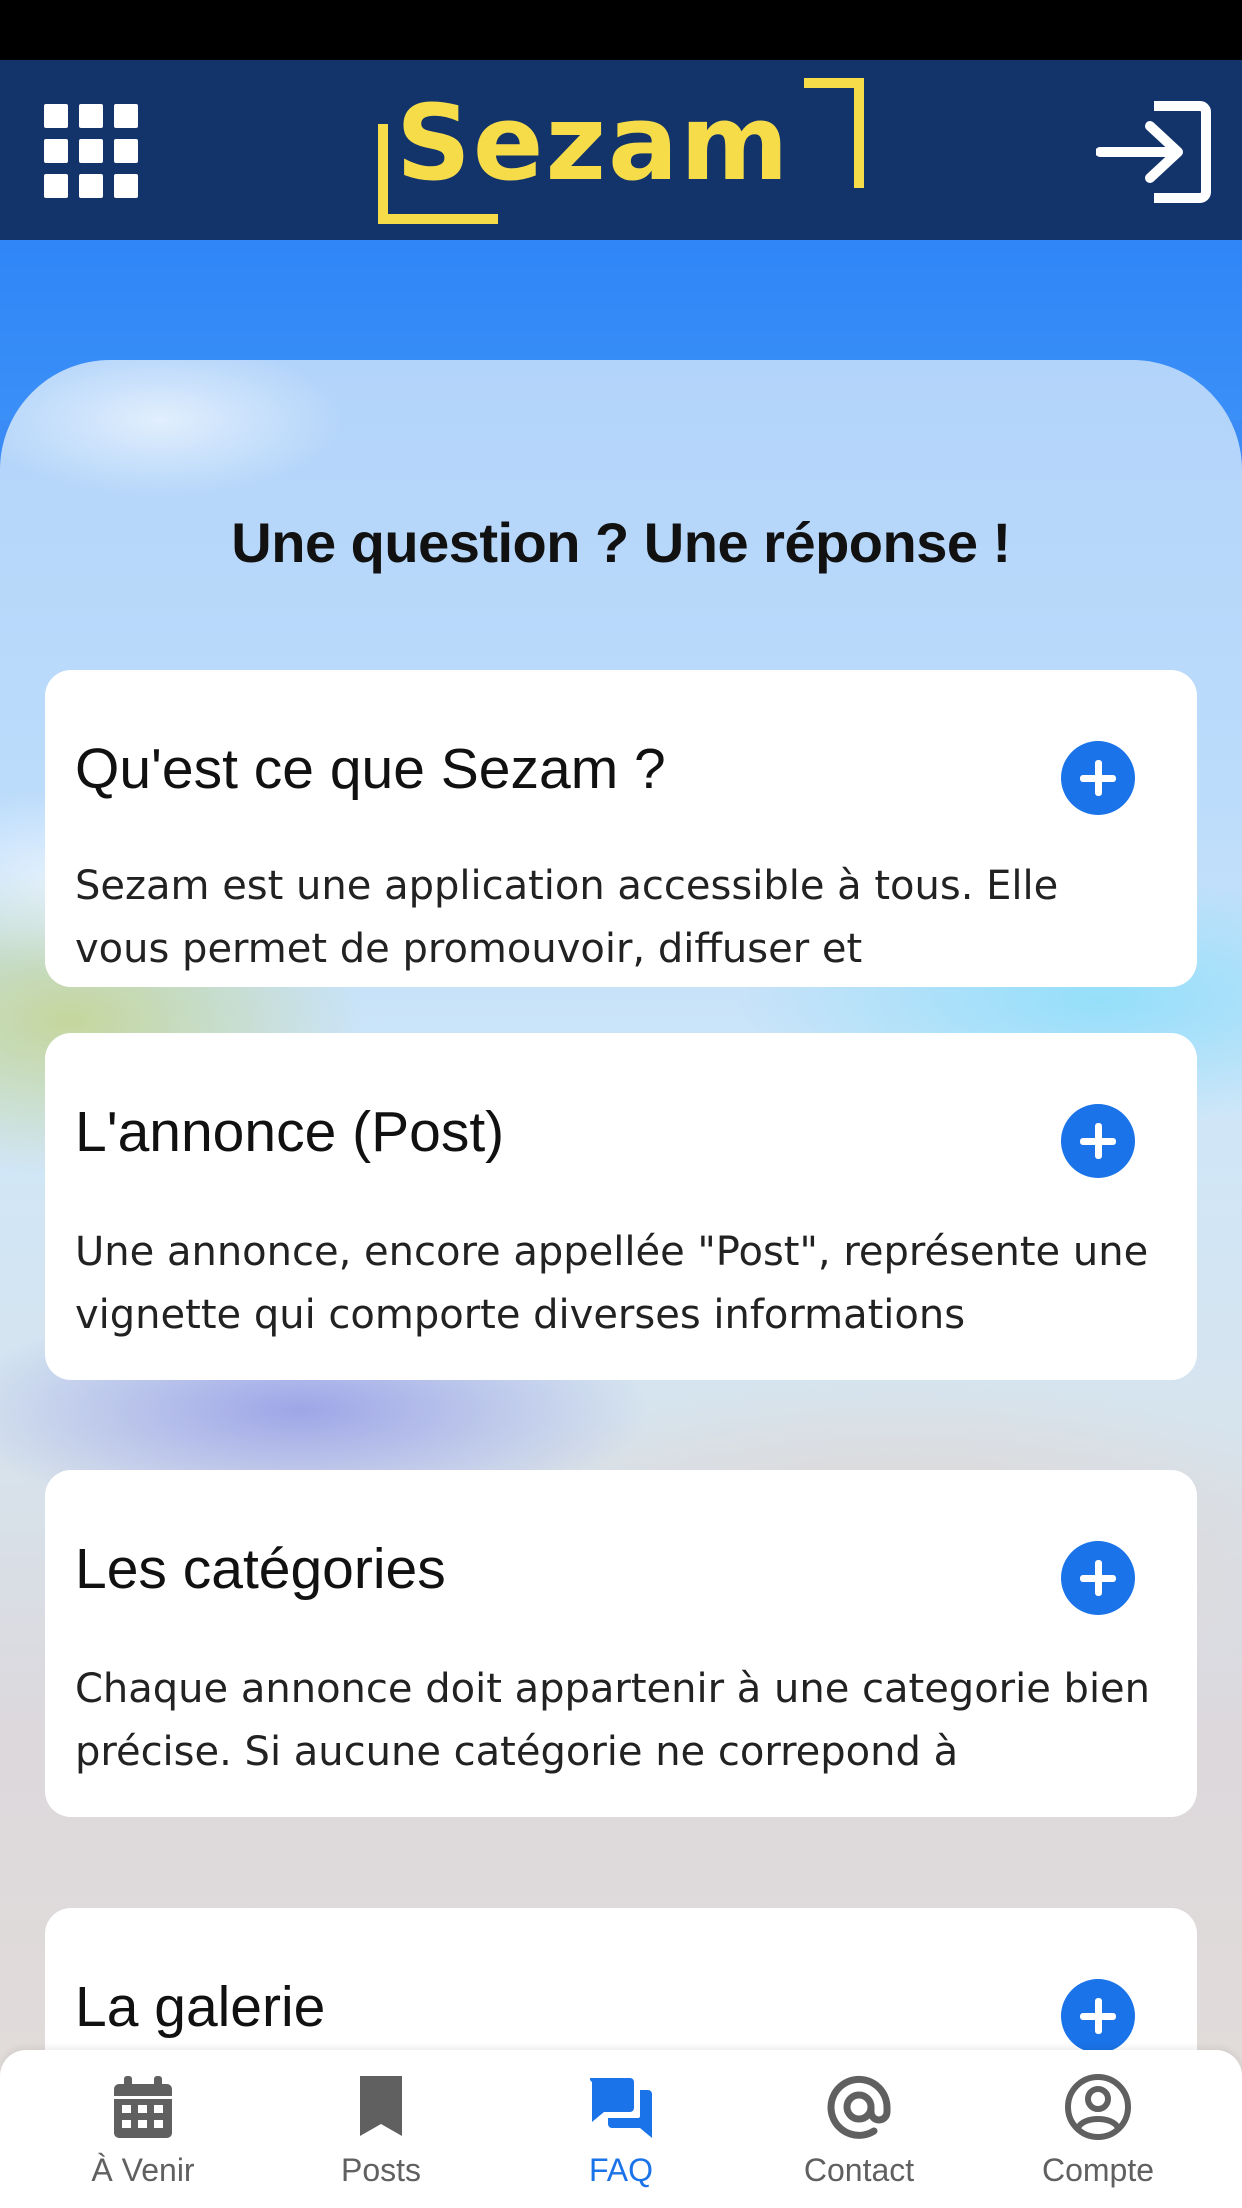  What do you see at coordinates (290, 1132) in the screenshot?
I see `faq-question: L'annonce (Post)` at bounding box center [290, 1132].